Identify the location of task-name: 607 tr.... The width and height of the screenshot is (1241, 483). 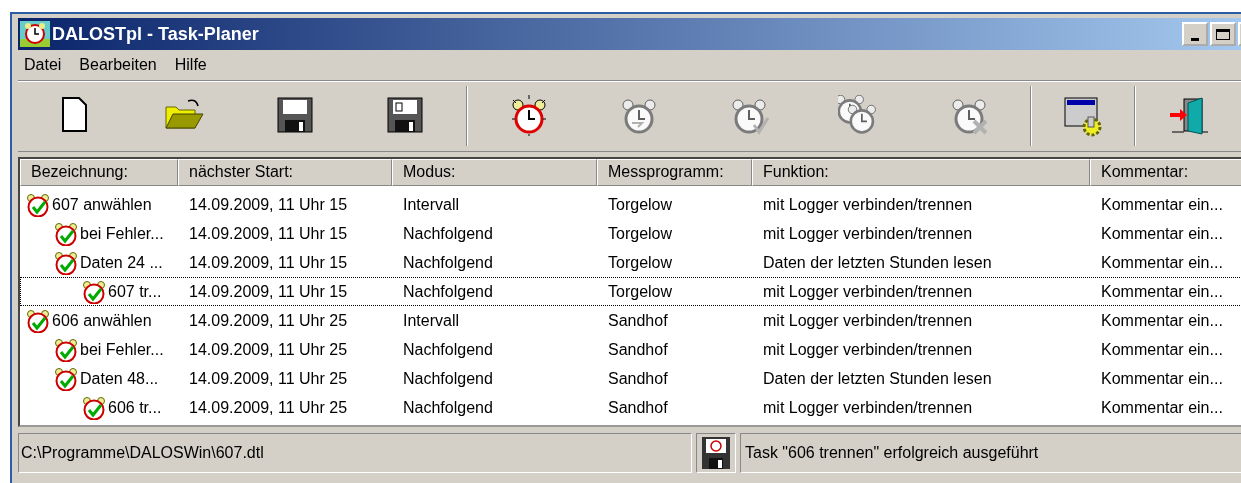
(135, 291).